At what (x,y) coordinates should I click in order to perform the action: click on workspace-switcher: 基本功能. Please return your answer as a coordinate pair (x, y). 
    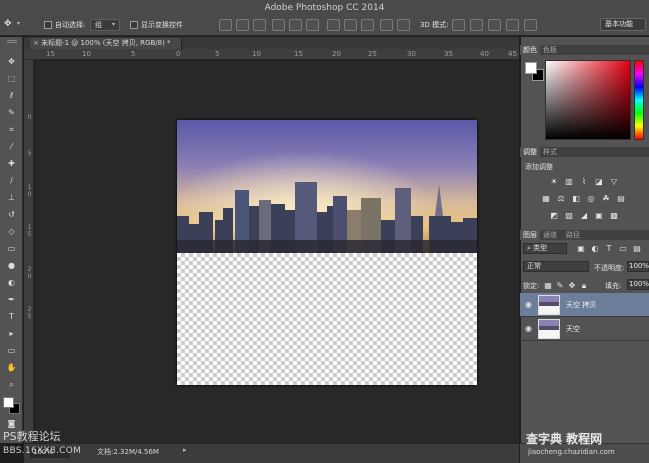
    Looking at the image, I should click on (623, 24).